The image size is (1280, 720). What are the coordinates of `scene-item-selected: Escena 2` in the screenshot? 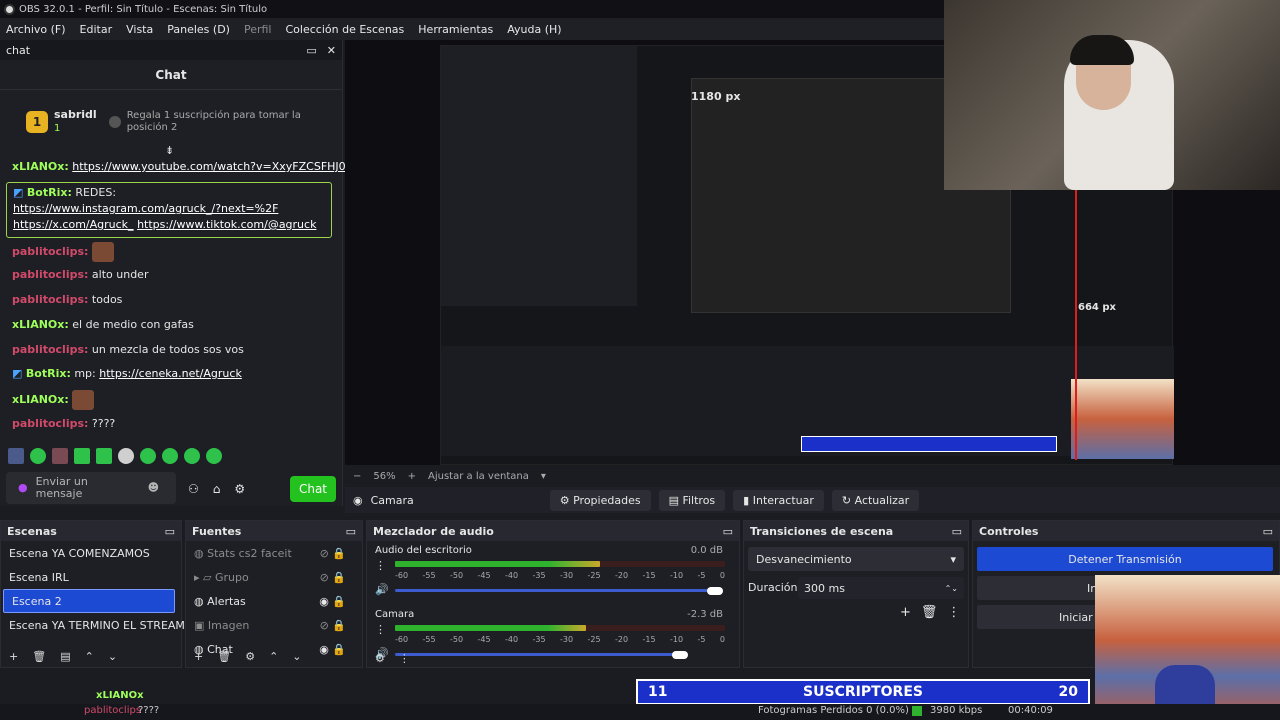 It's located at (89, 601).